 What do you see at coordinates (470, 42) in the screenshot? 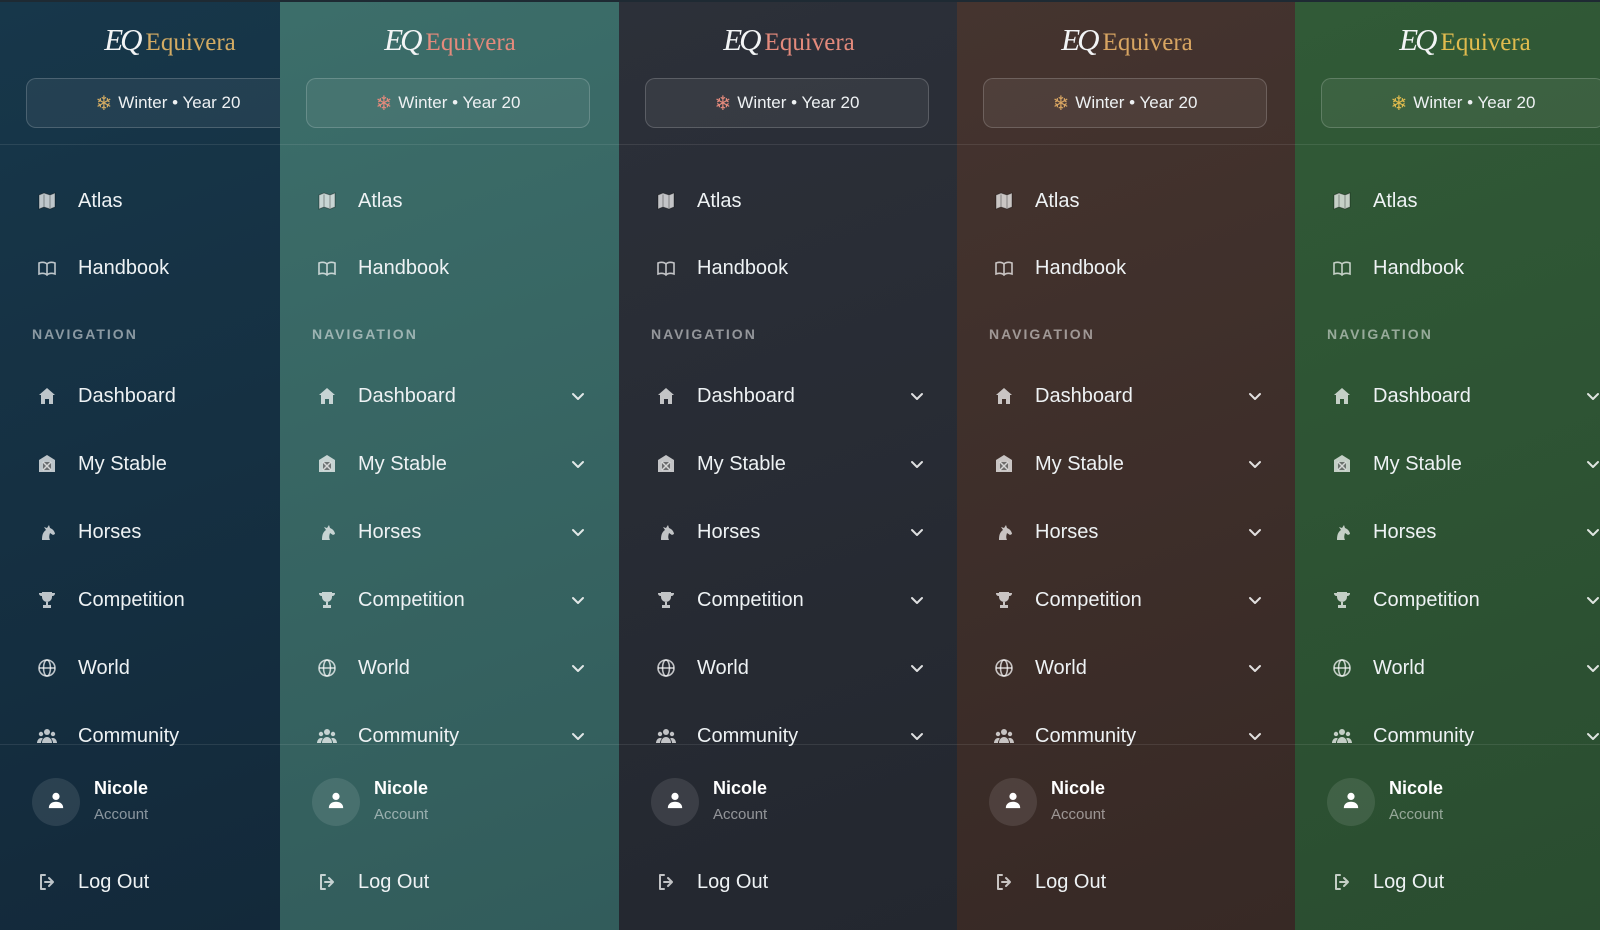
I see `brand-name: Equivera` at bounding box center [470, 42].